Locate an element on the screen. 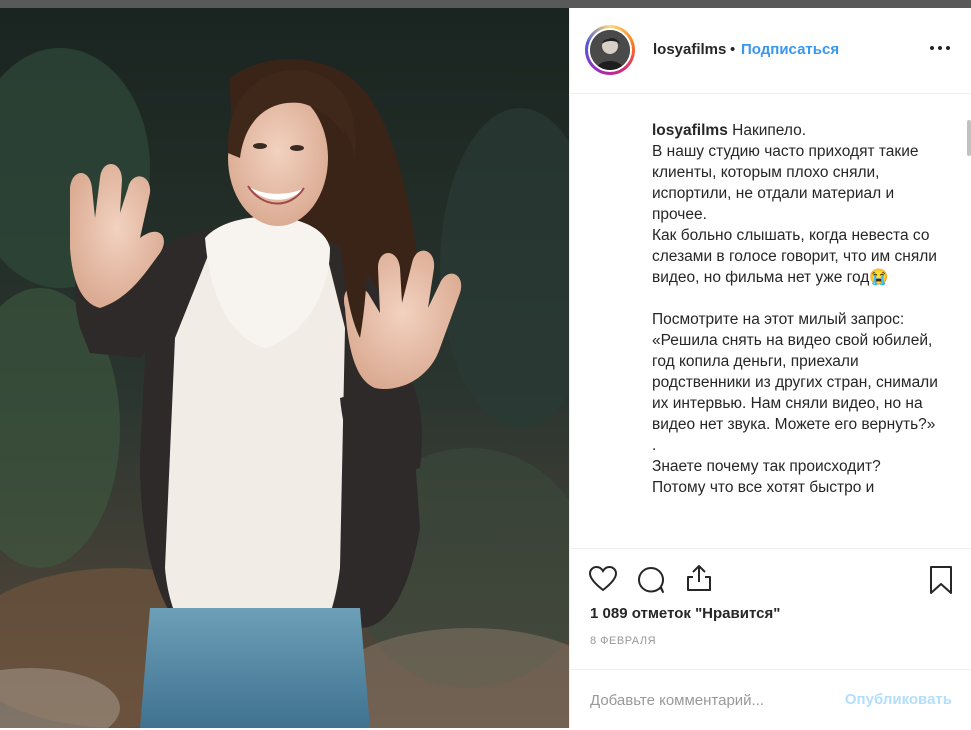 This screenshot has height=730, width=971. heart-icon is located at coordinates (603, 579).